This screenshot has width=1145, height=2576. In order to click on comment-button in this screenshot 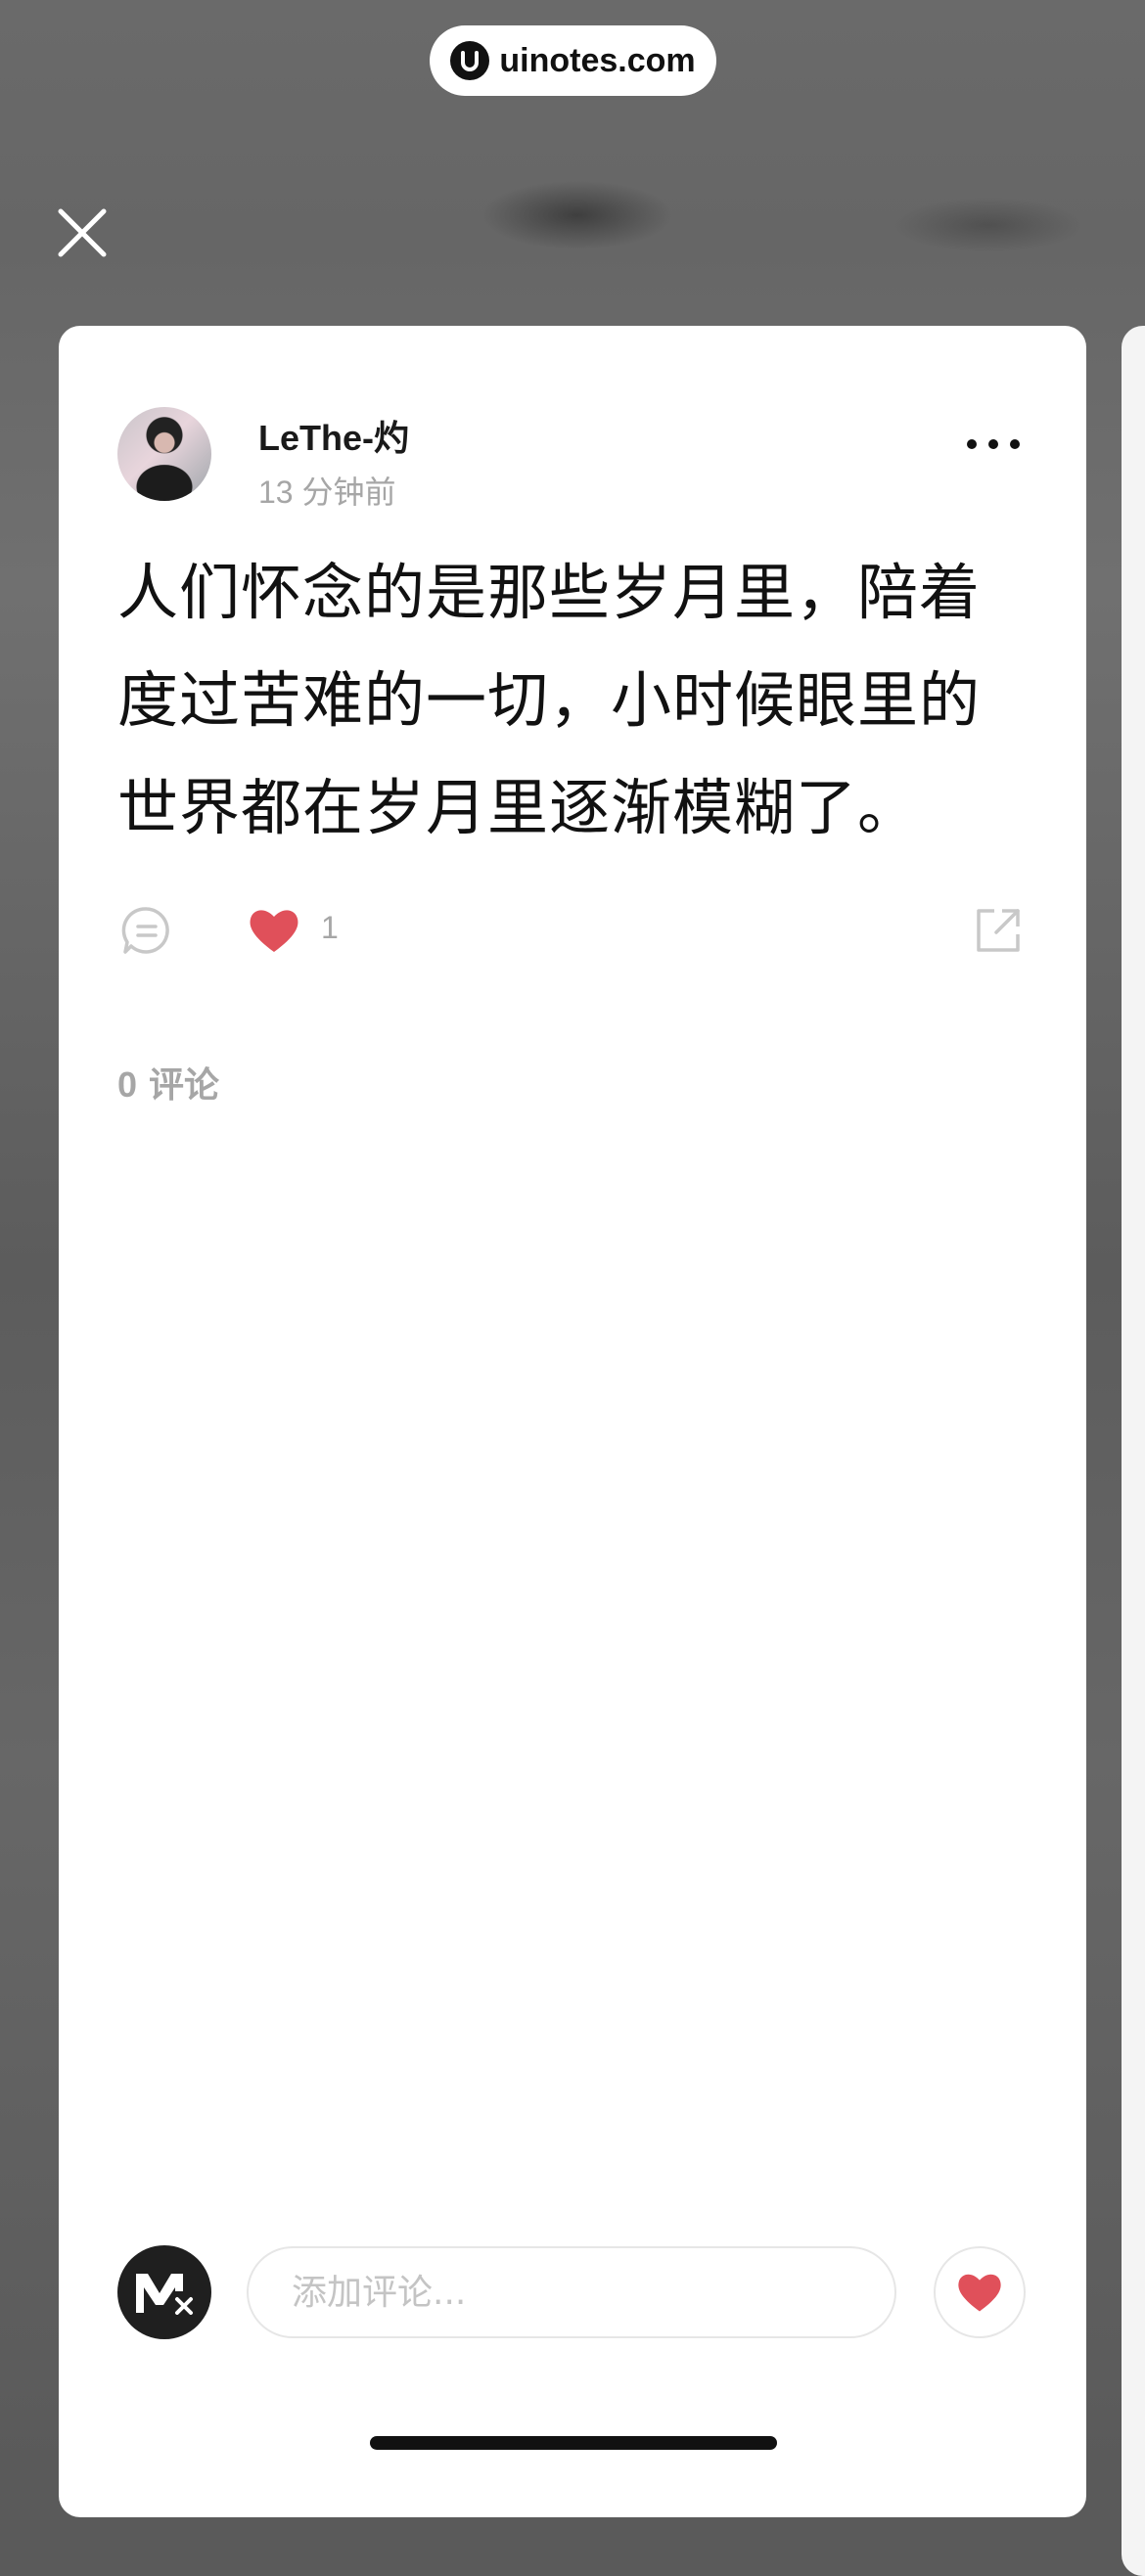, I will do `click(146, 930)`.